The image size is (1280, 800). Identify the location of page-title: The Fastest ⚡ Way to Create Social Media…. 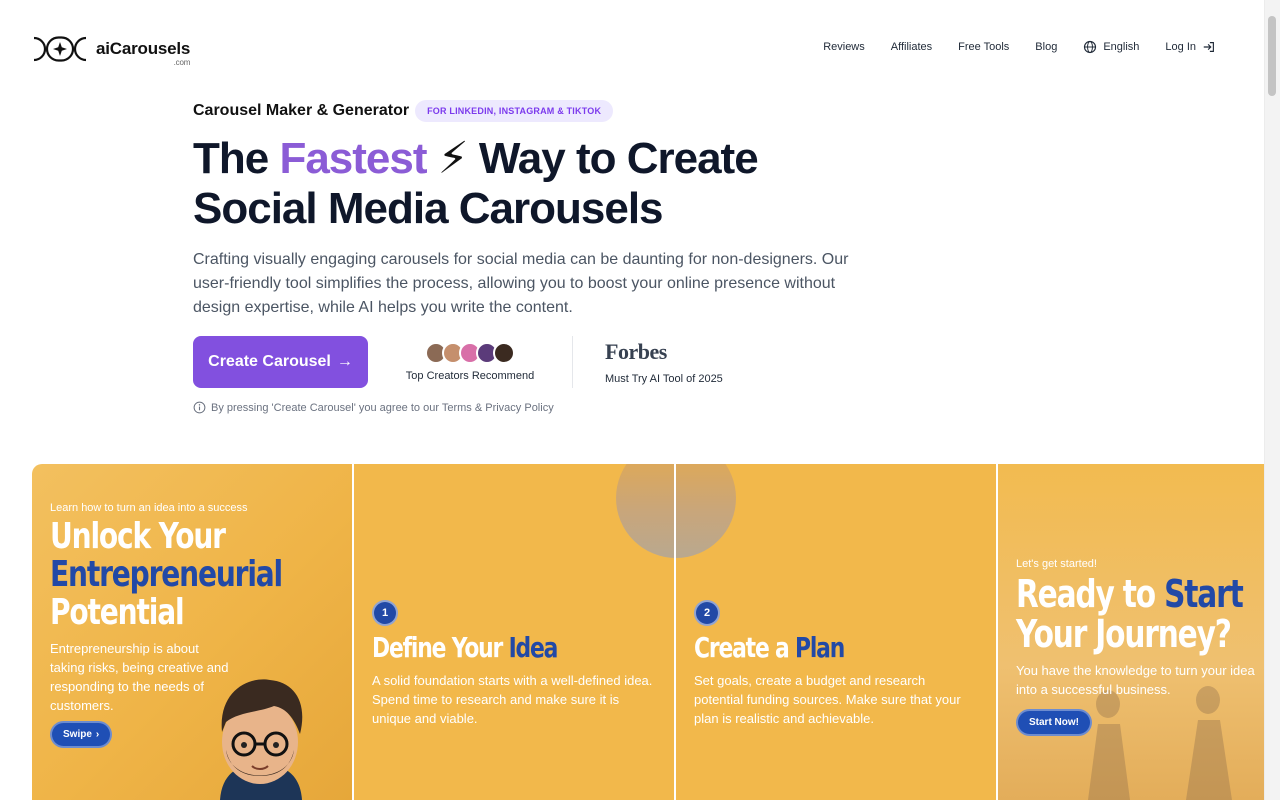
(553, 184).